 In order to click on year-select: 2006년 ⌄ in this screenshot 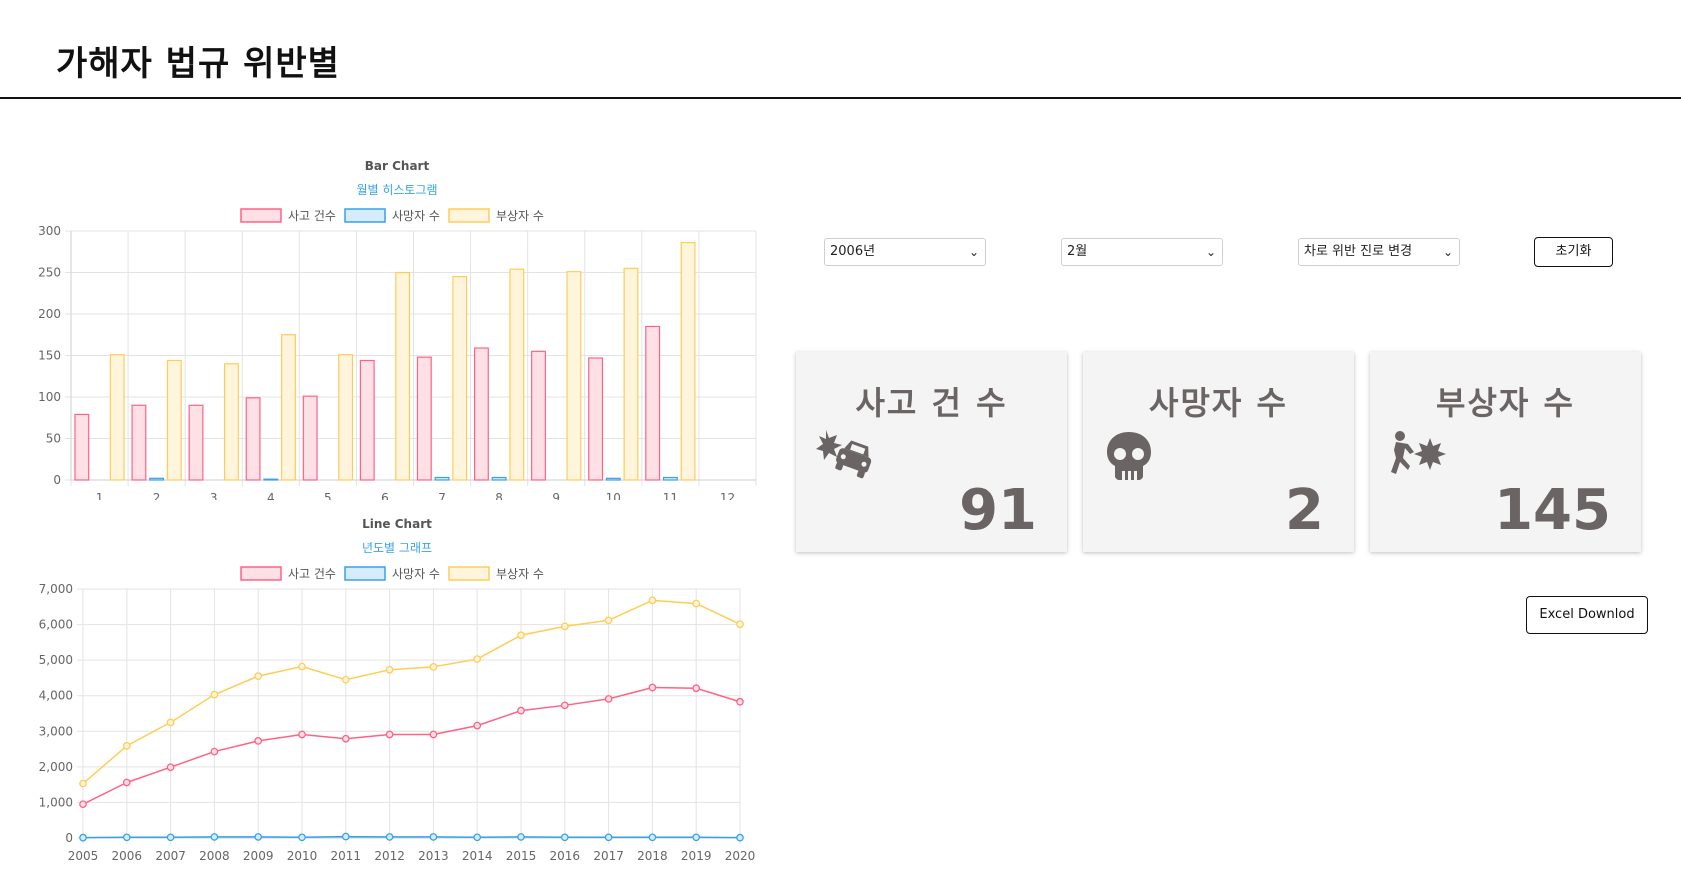, I will do `click(905, 252)`.